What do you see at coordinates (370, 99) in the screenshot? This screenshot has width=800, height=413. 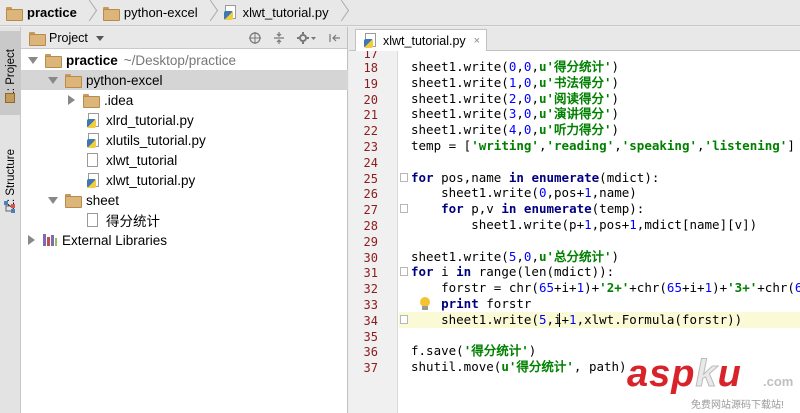 I see `line-number: 20` at bounding box center [370, 99].